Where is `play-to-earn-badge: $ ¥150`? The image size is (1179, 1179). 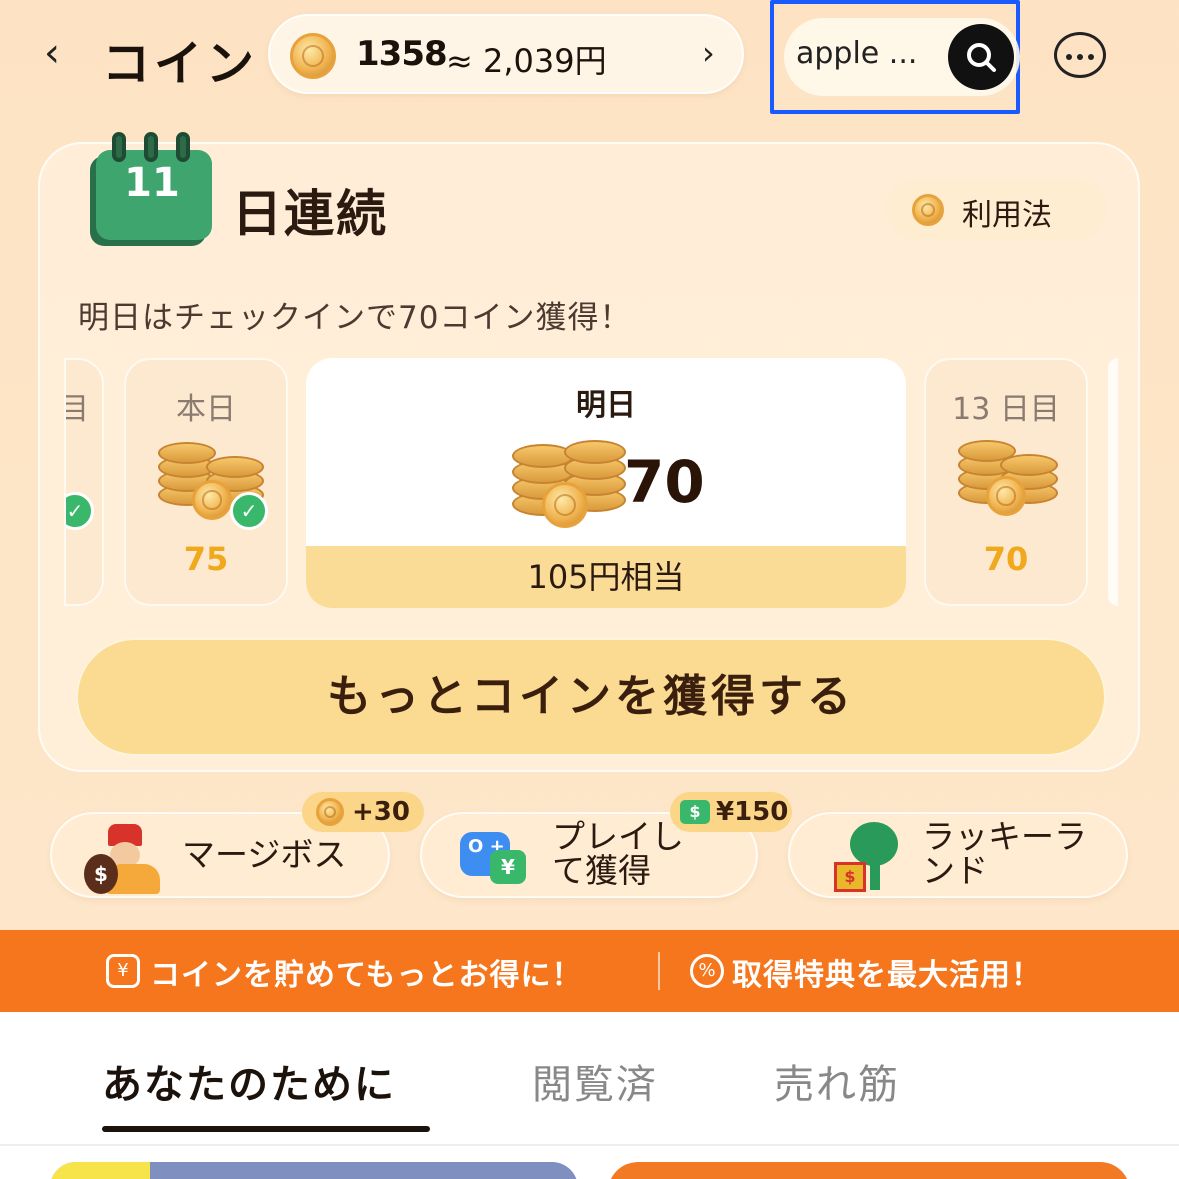 play-to-earn-badge: $ ¥150 is located at coordinates (731, 812).